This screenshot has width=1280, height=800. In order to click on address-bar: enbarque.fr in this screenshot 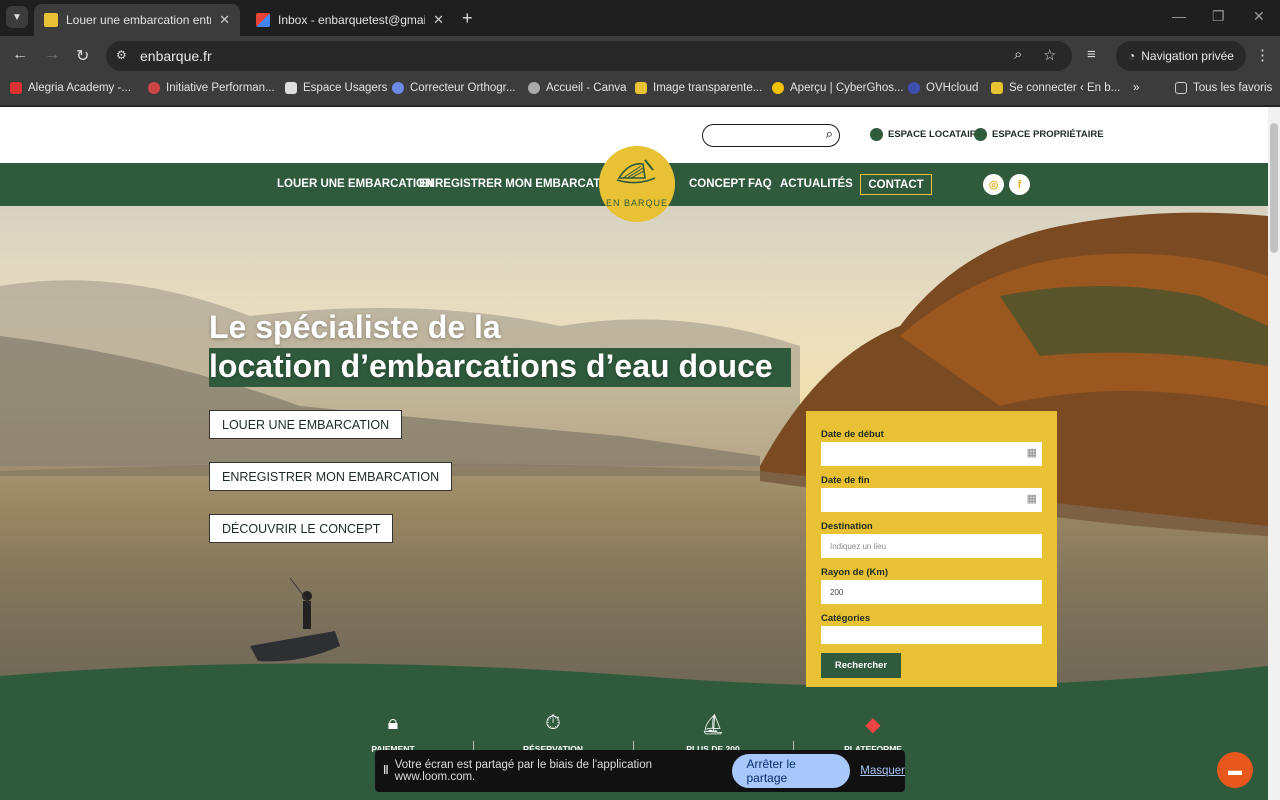, I will do `click(589, 56)`.